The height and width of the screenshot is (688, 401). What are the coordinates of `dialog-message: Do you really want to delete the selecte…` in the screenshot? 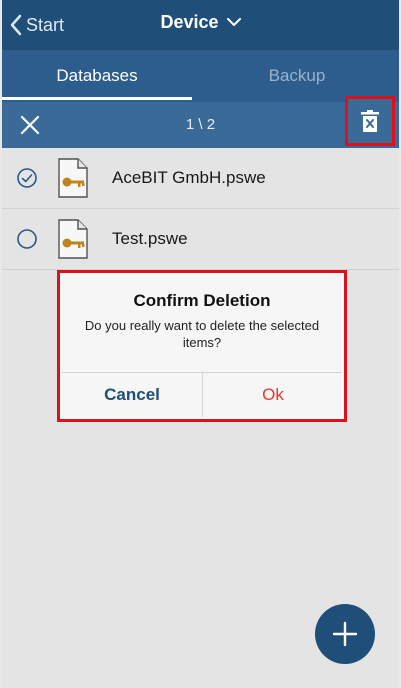 It's located at (202, 334).